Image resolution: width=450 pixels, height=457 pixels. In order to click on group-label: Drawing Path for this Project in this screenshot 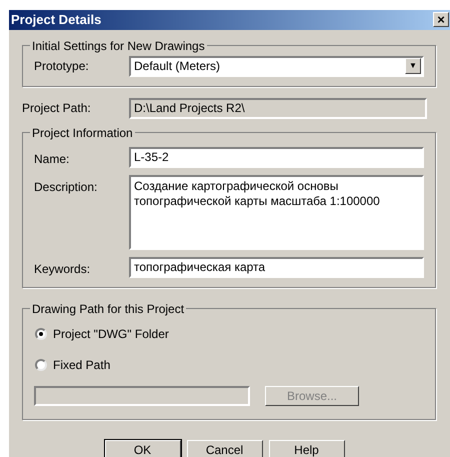, I will do `click(108, 309)`.